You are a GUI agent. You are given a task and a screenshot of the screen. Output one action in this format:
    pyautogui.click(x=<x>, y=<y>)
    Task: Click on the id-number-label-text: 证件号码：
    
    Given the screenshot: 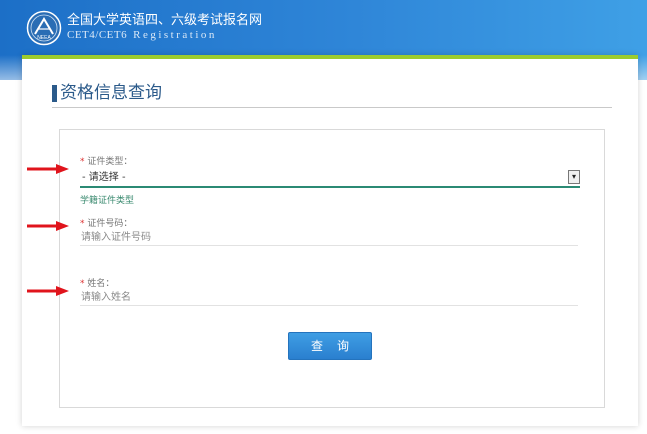 What is the action you would take?
    pyautogui.click(x=110, y=224)
    